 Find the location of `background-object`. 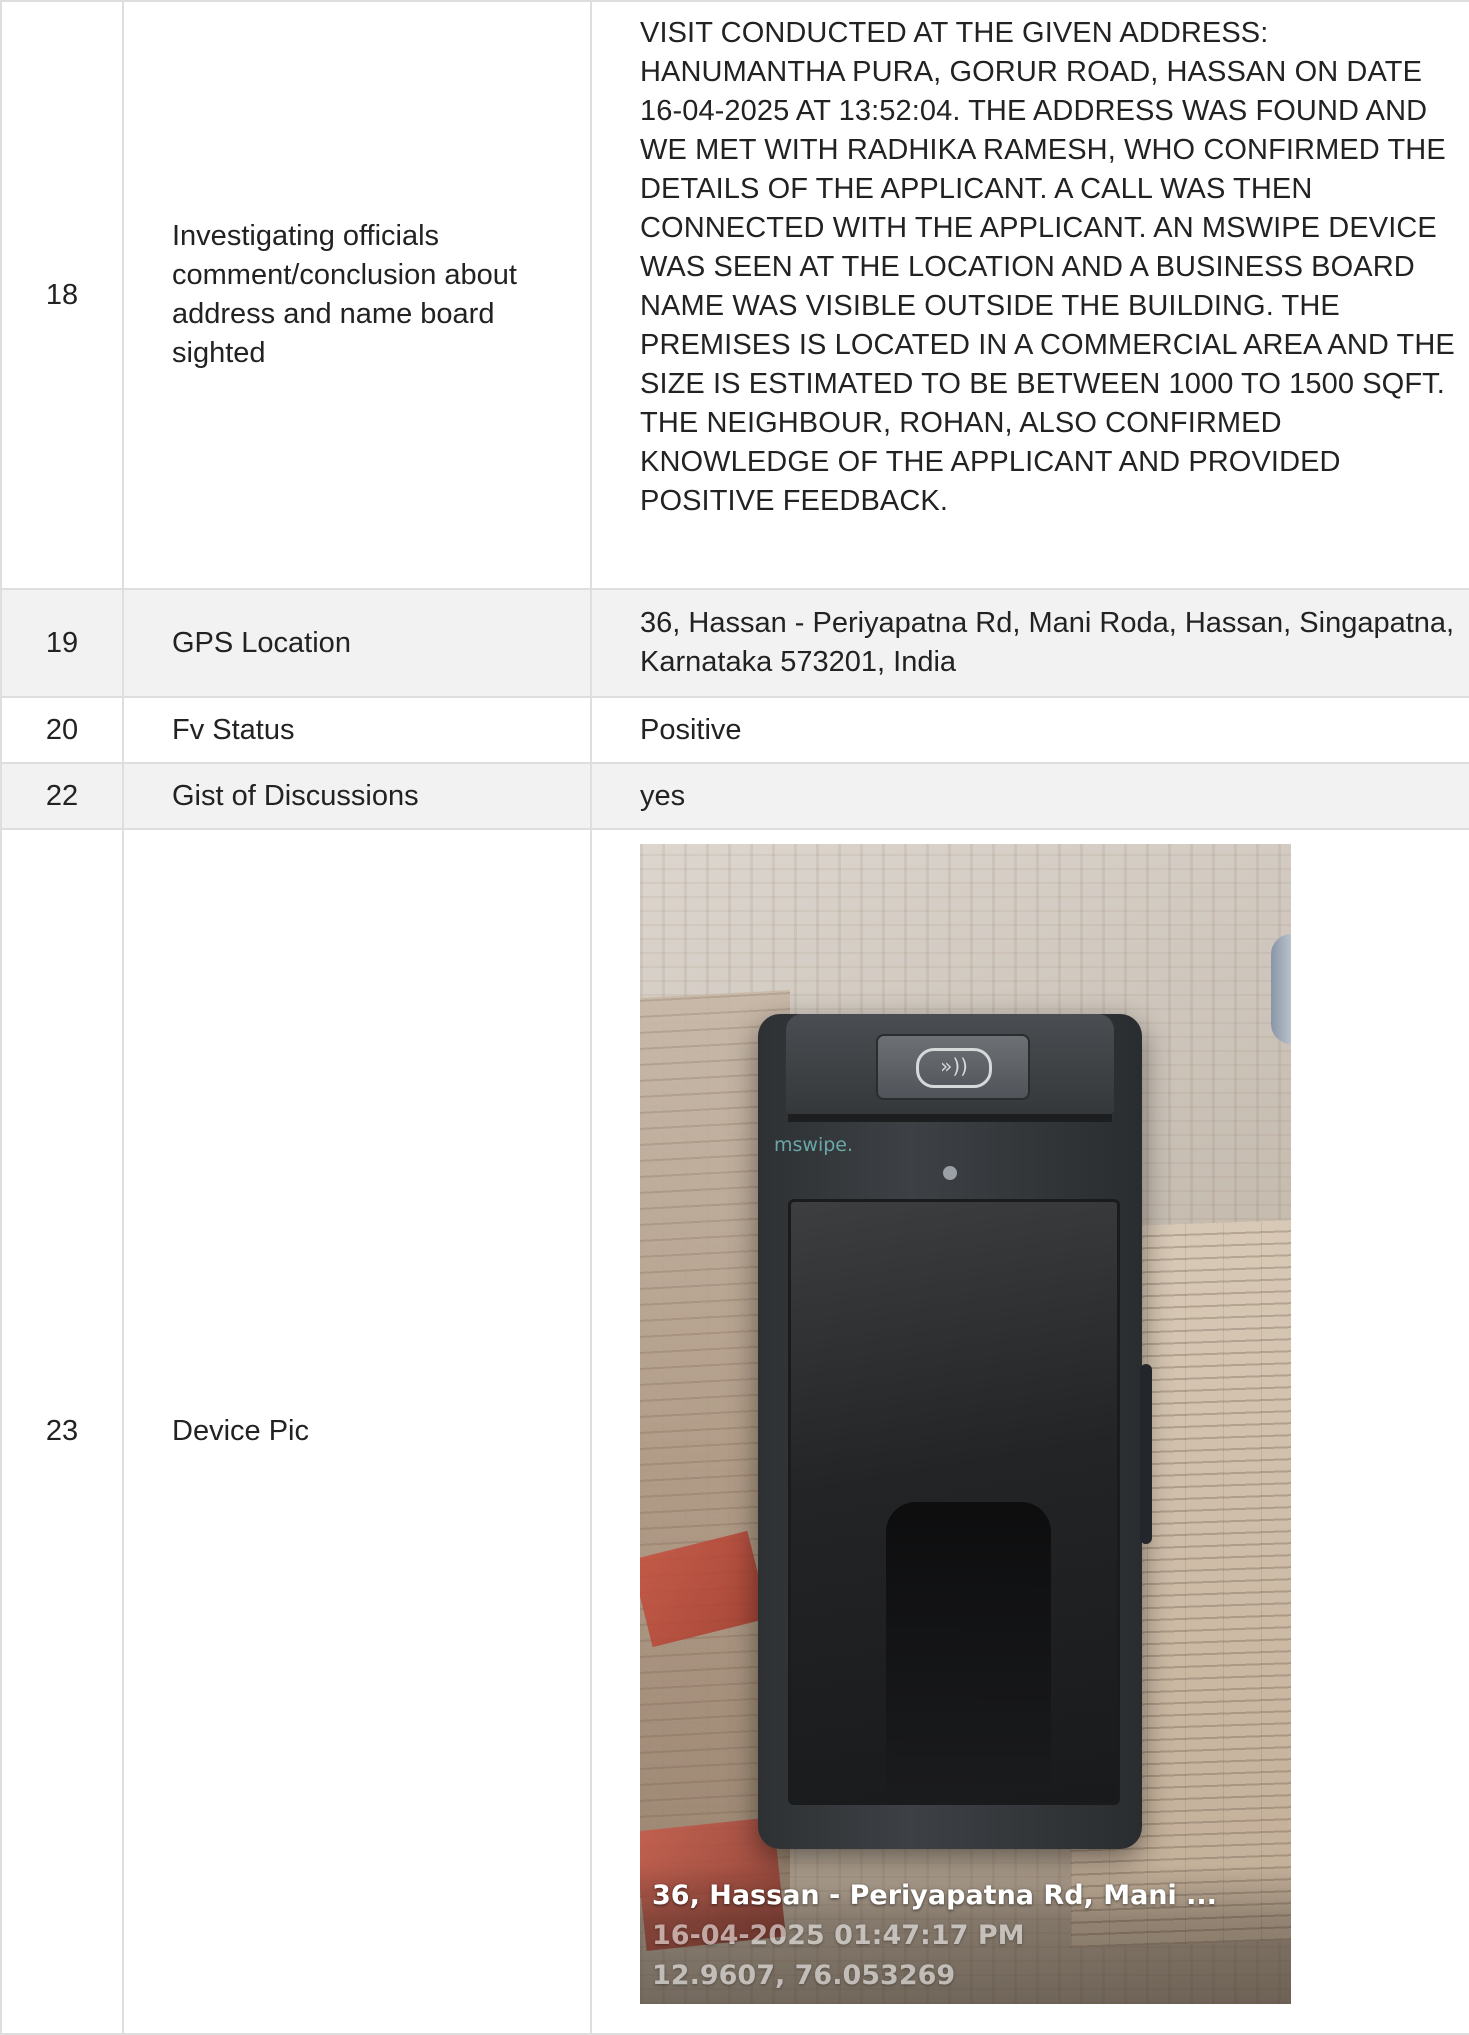

background-object is located at coordinates (1281, 989).